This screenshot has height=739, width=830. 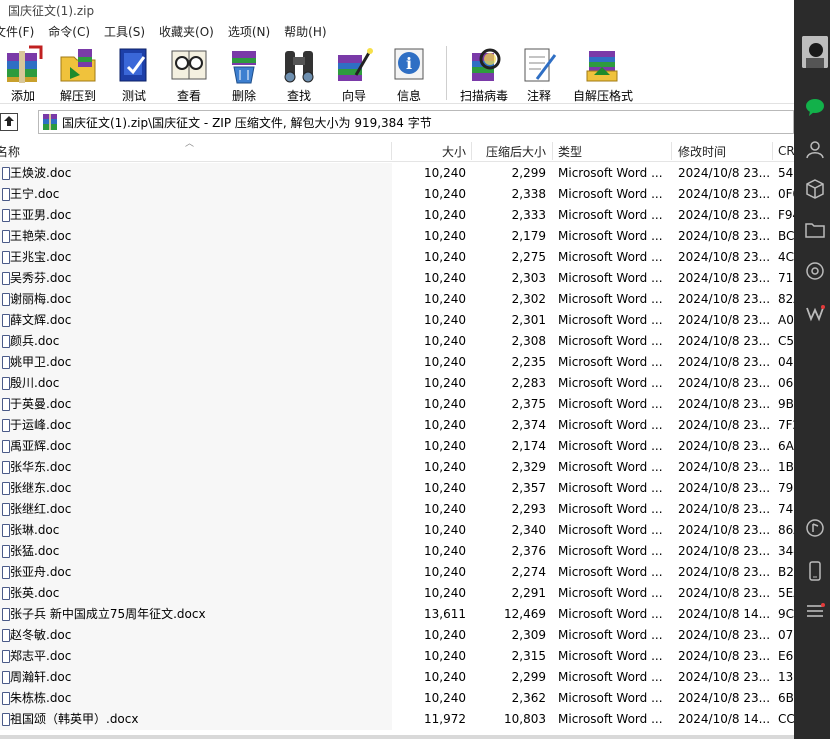 What do you see at coordinates (815, 230) in the screenshot?
I see `folder-icon` at bounding box center [815, 230].